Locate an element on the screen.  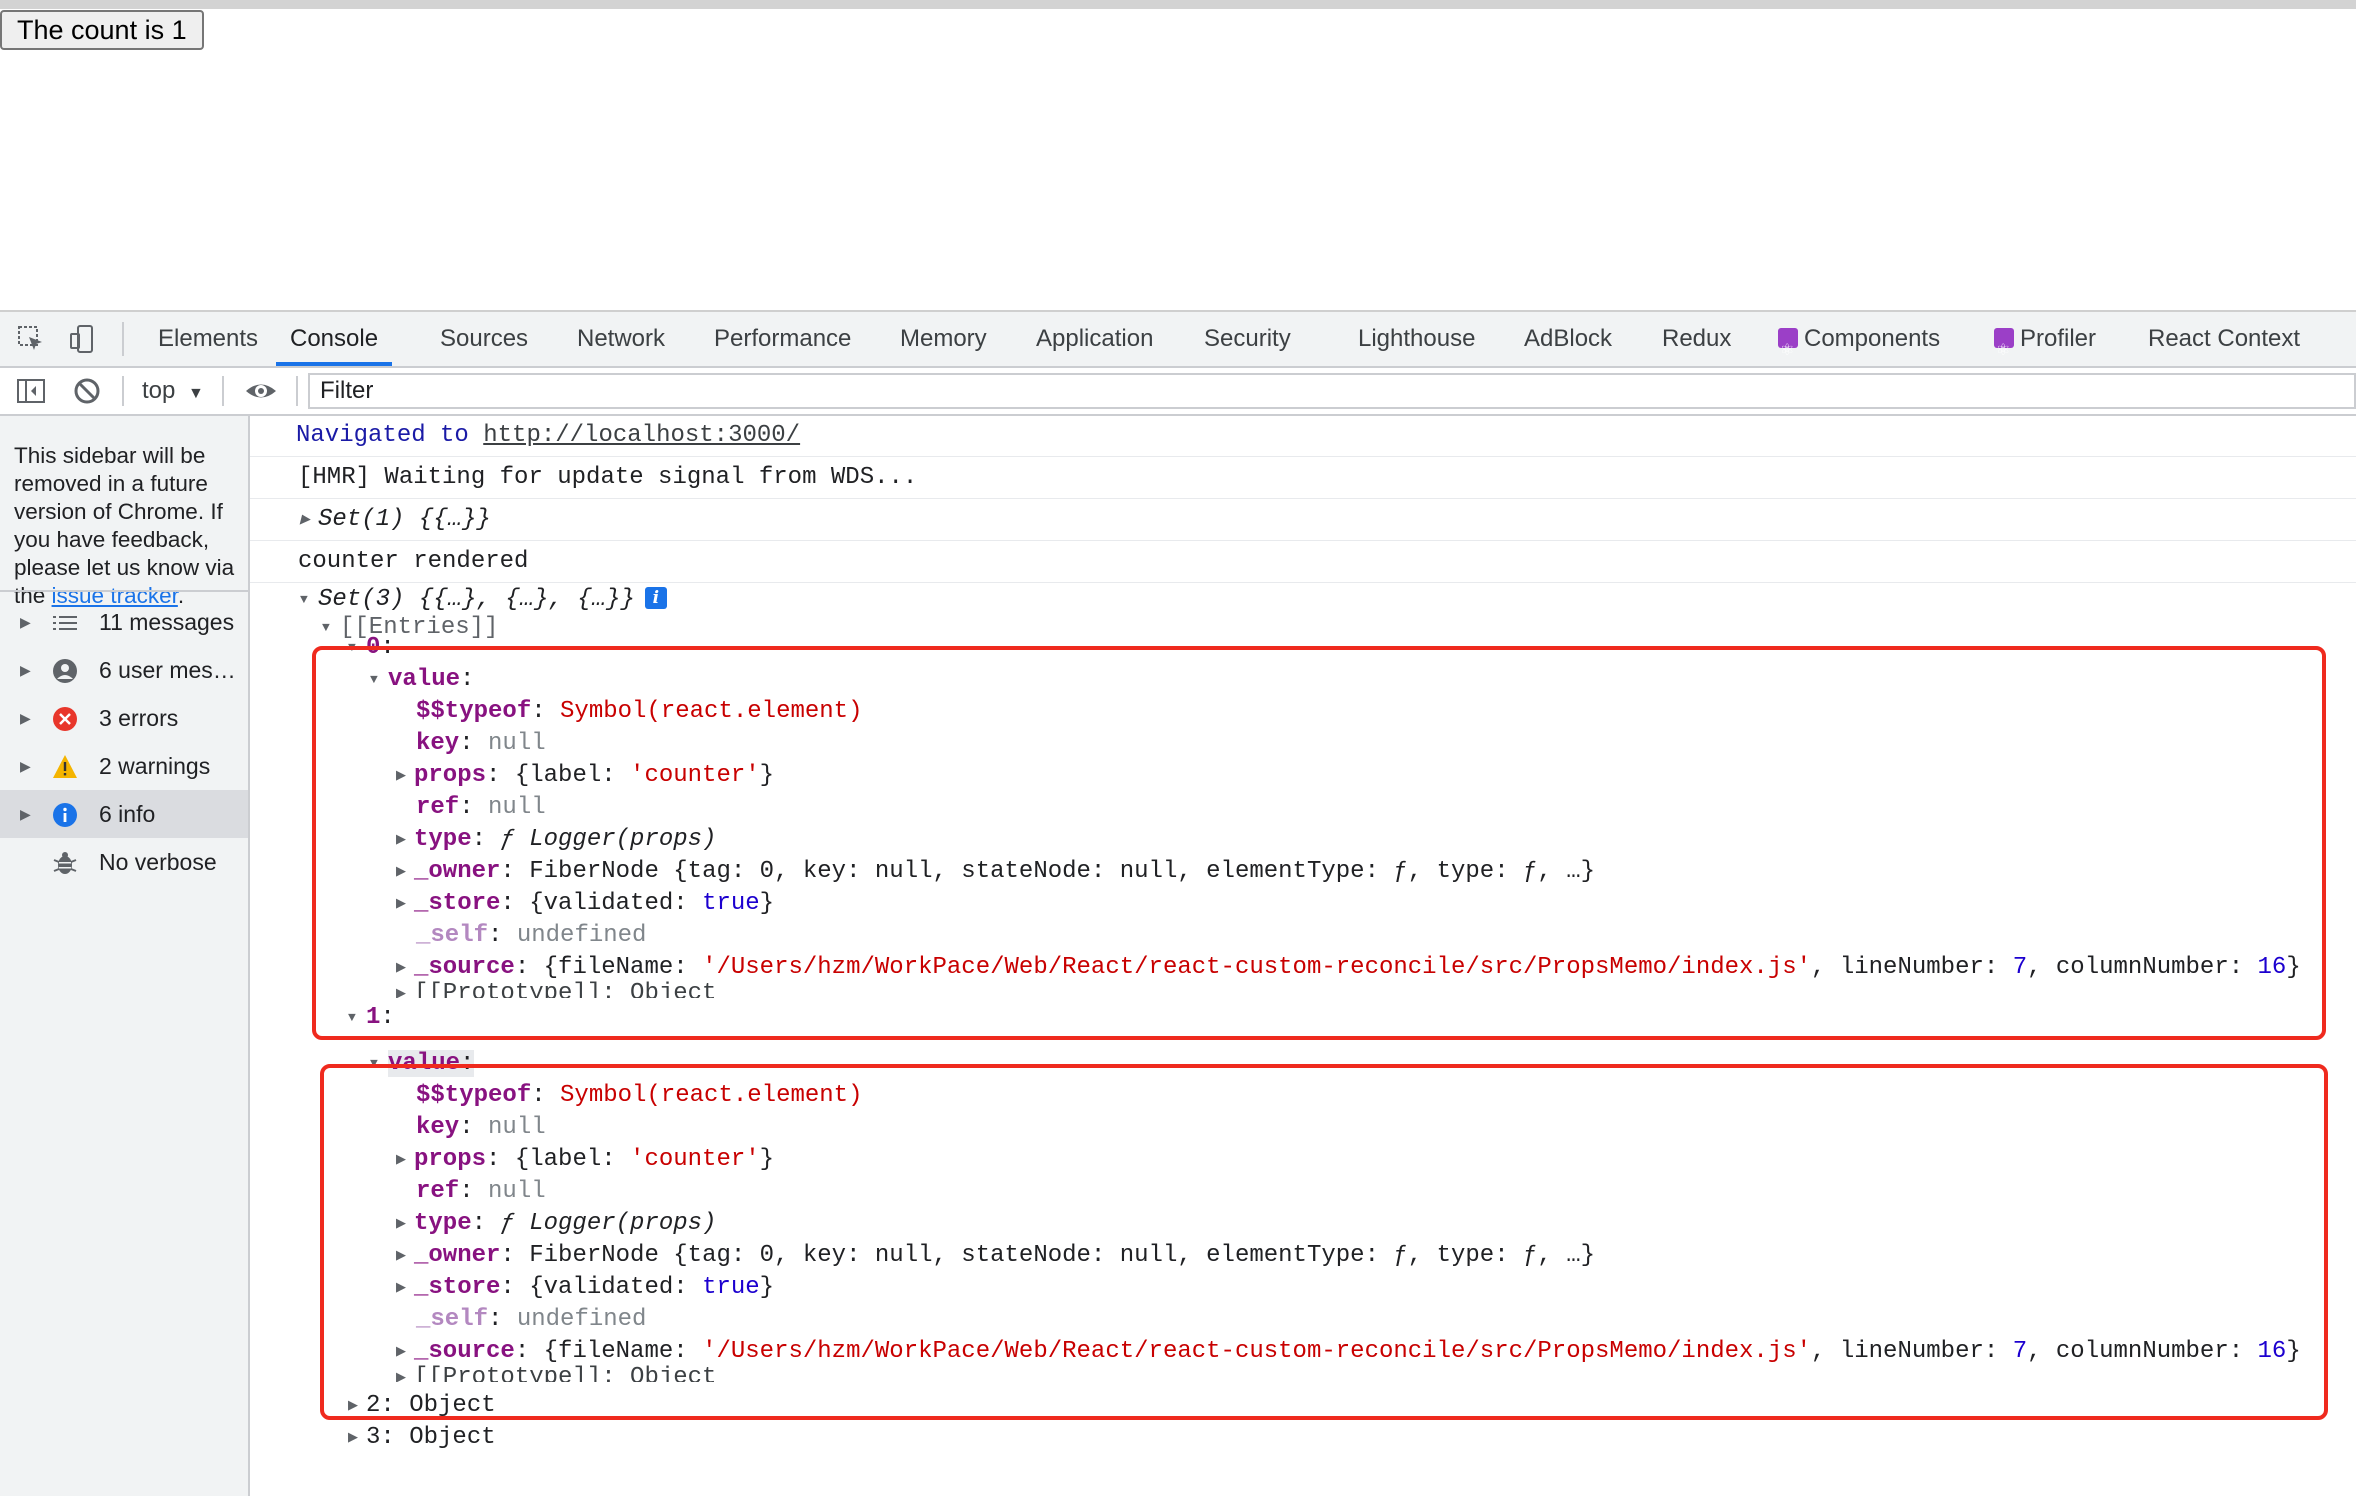
sidebar-label: 2 warnings is located at coordinates (155, 766).